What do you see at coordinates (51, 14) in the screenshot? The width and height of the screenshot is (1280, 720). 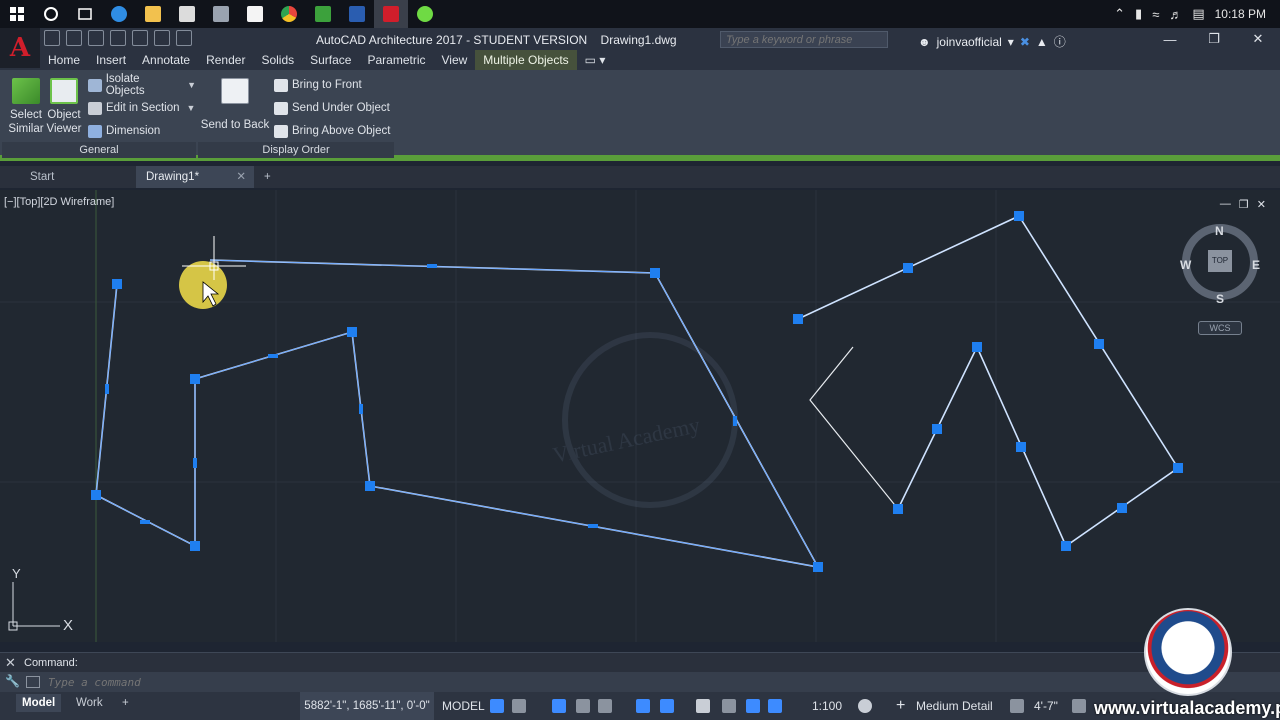 I see `cortana-search-icon` at bounding box center [51, 14].